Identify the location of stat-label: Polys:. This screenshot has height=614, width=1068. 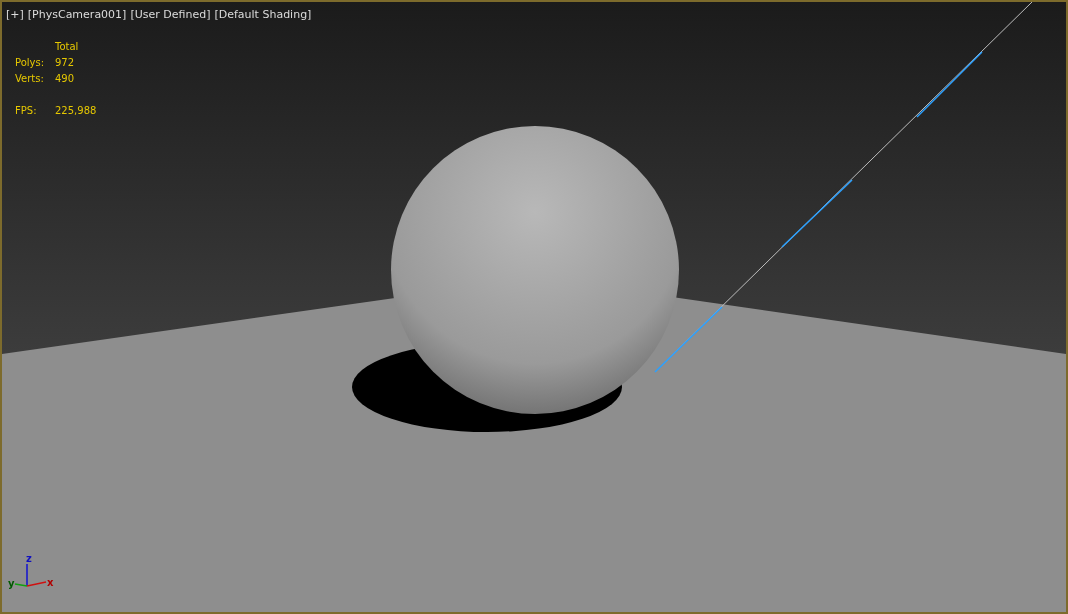
(30, 62).